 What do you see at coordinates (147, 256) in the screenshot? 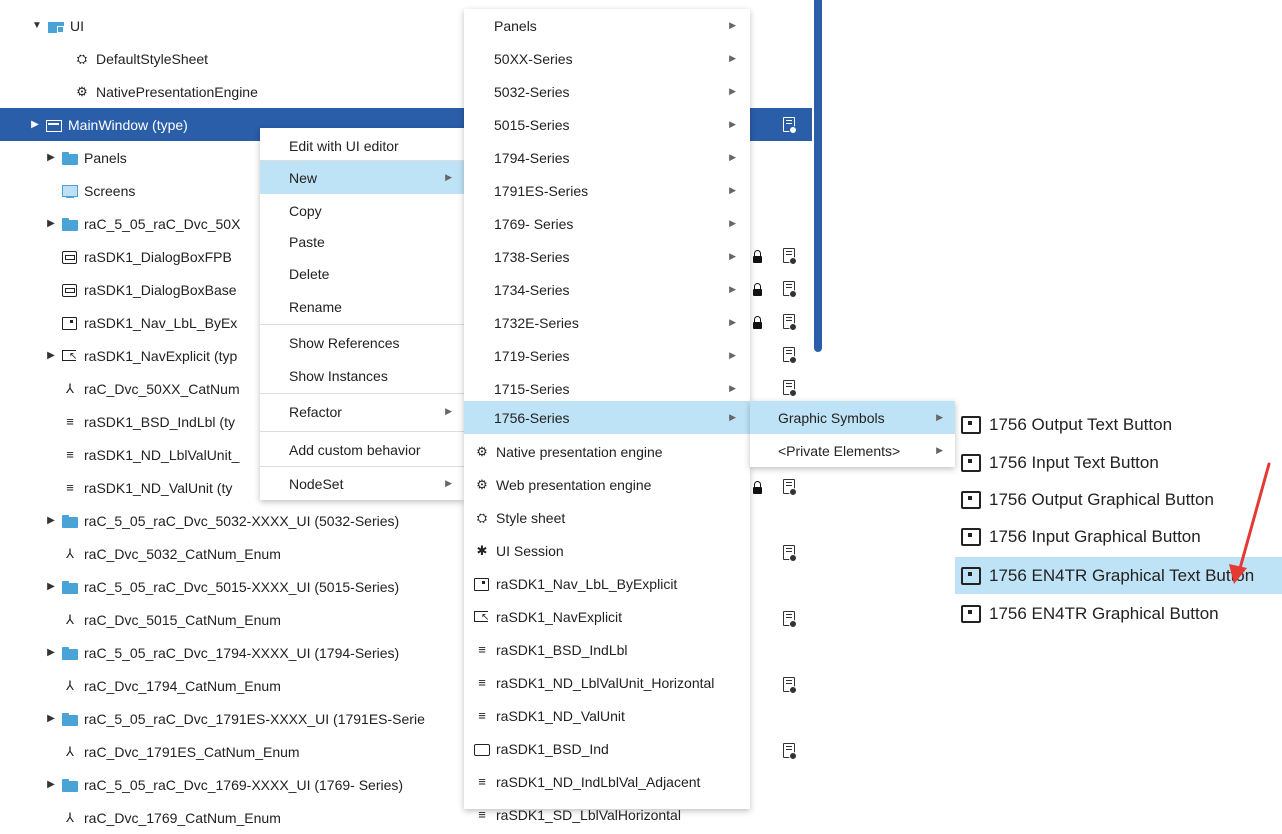
I see `tree-node-dialog-box-fpb: raSDK1_DialogBoxFPB` at bounding box center [147, 256].